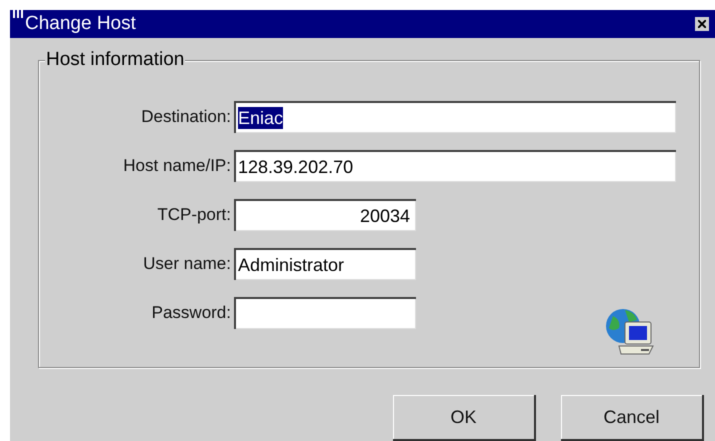 This screenshot has height=441, width=715. Describe the element at coordinates (177, 166) in the screenshot. I see `field-label: Host name/IP:` at that location.